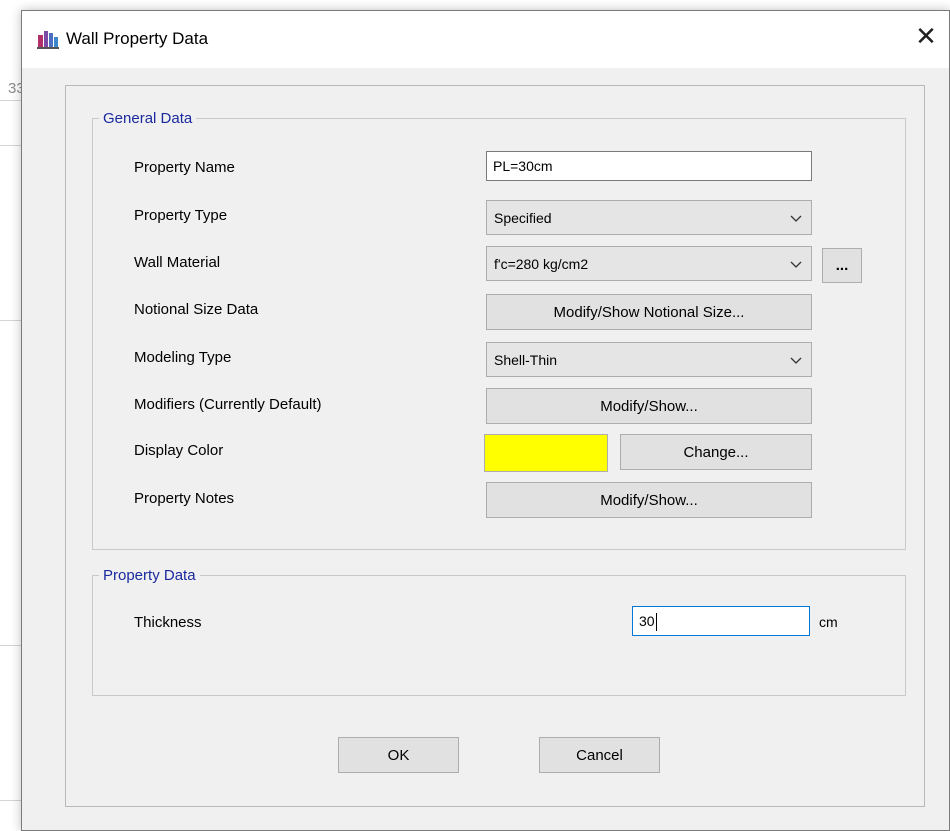 Image resolution: width=950 pixels, height=831 pixels. What do you see at coordinates (183, 357) in the screenshot?
I see `modeling-type-label: Modeling Type` at bounding box center [183, 357].